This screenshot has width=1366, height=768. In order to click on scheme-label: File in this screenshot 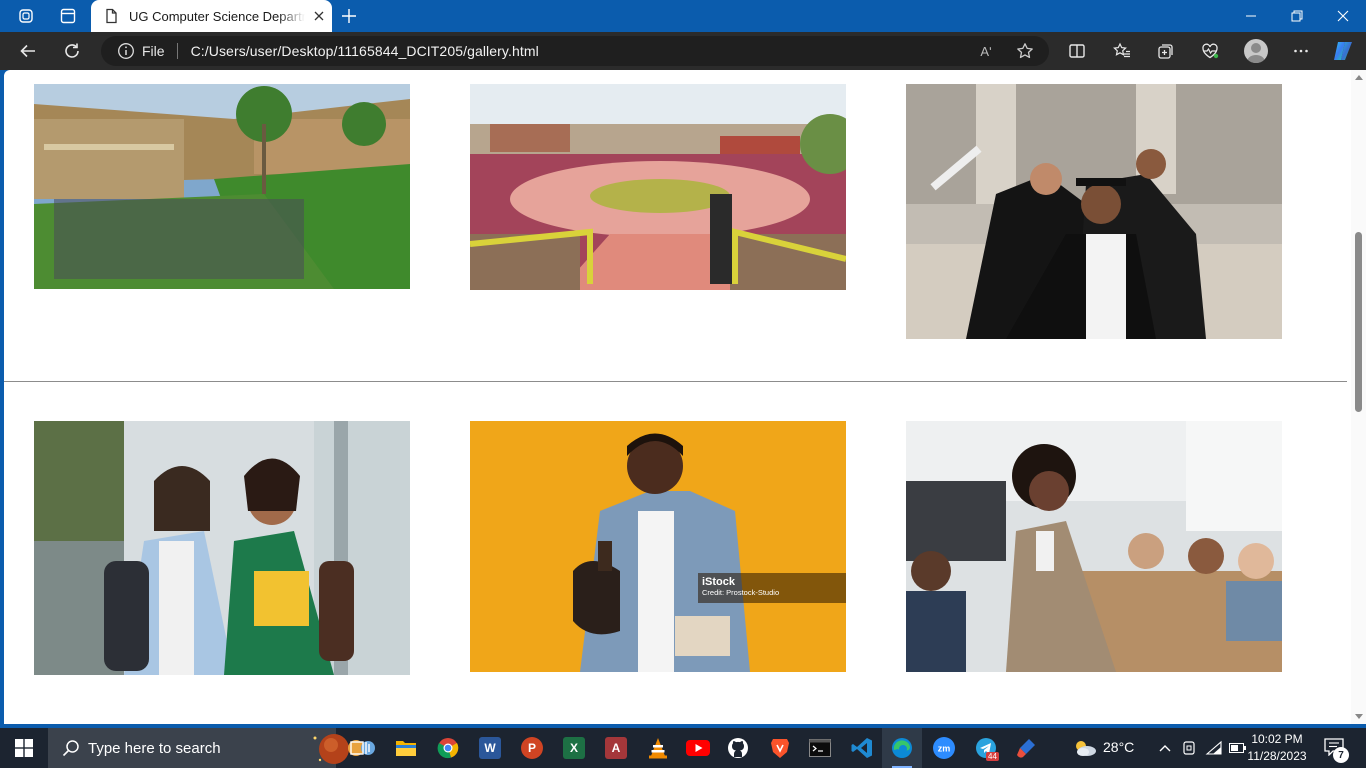, I will do `click(153, 51)`.